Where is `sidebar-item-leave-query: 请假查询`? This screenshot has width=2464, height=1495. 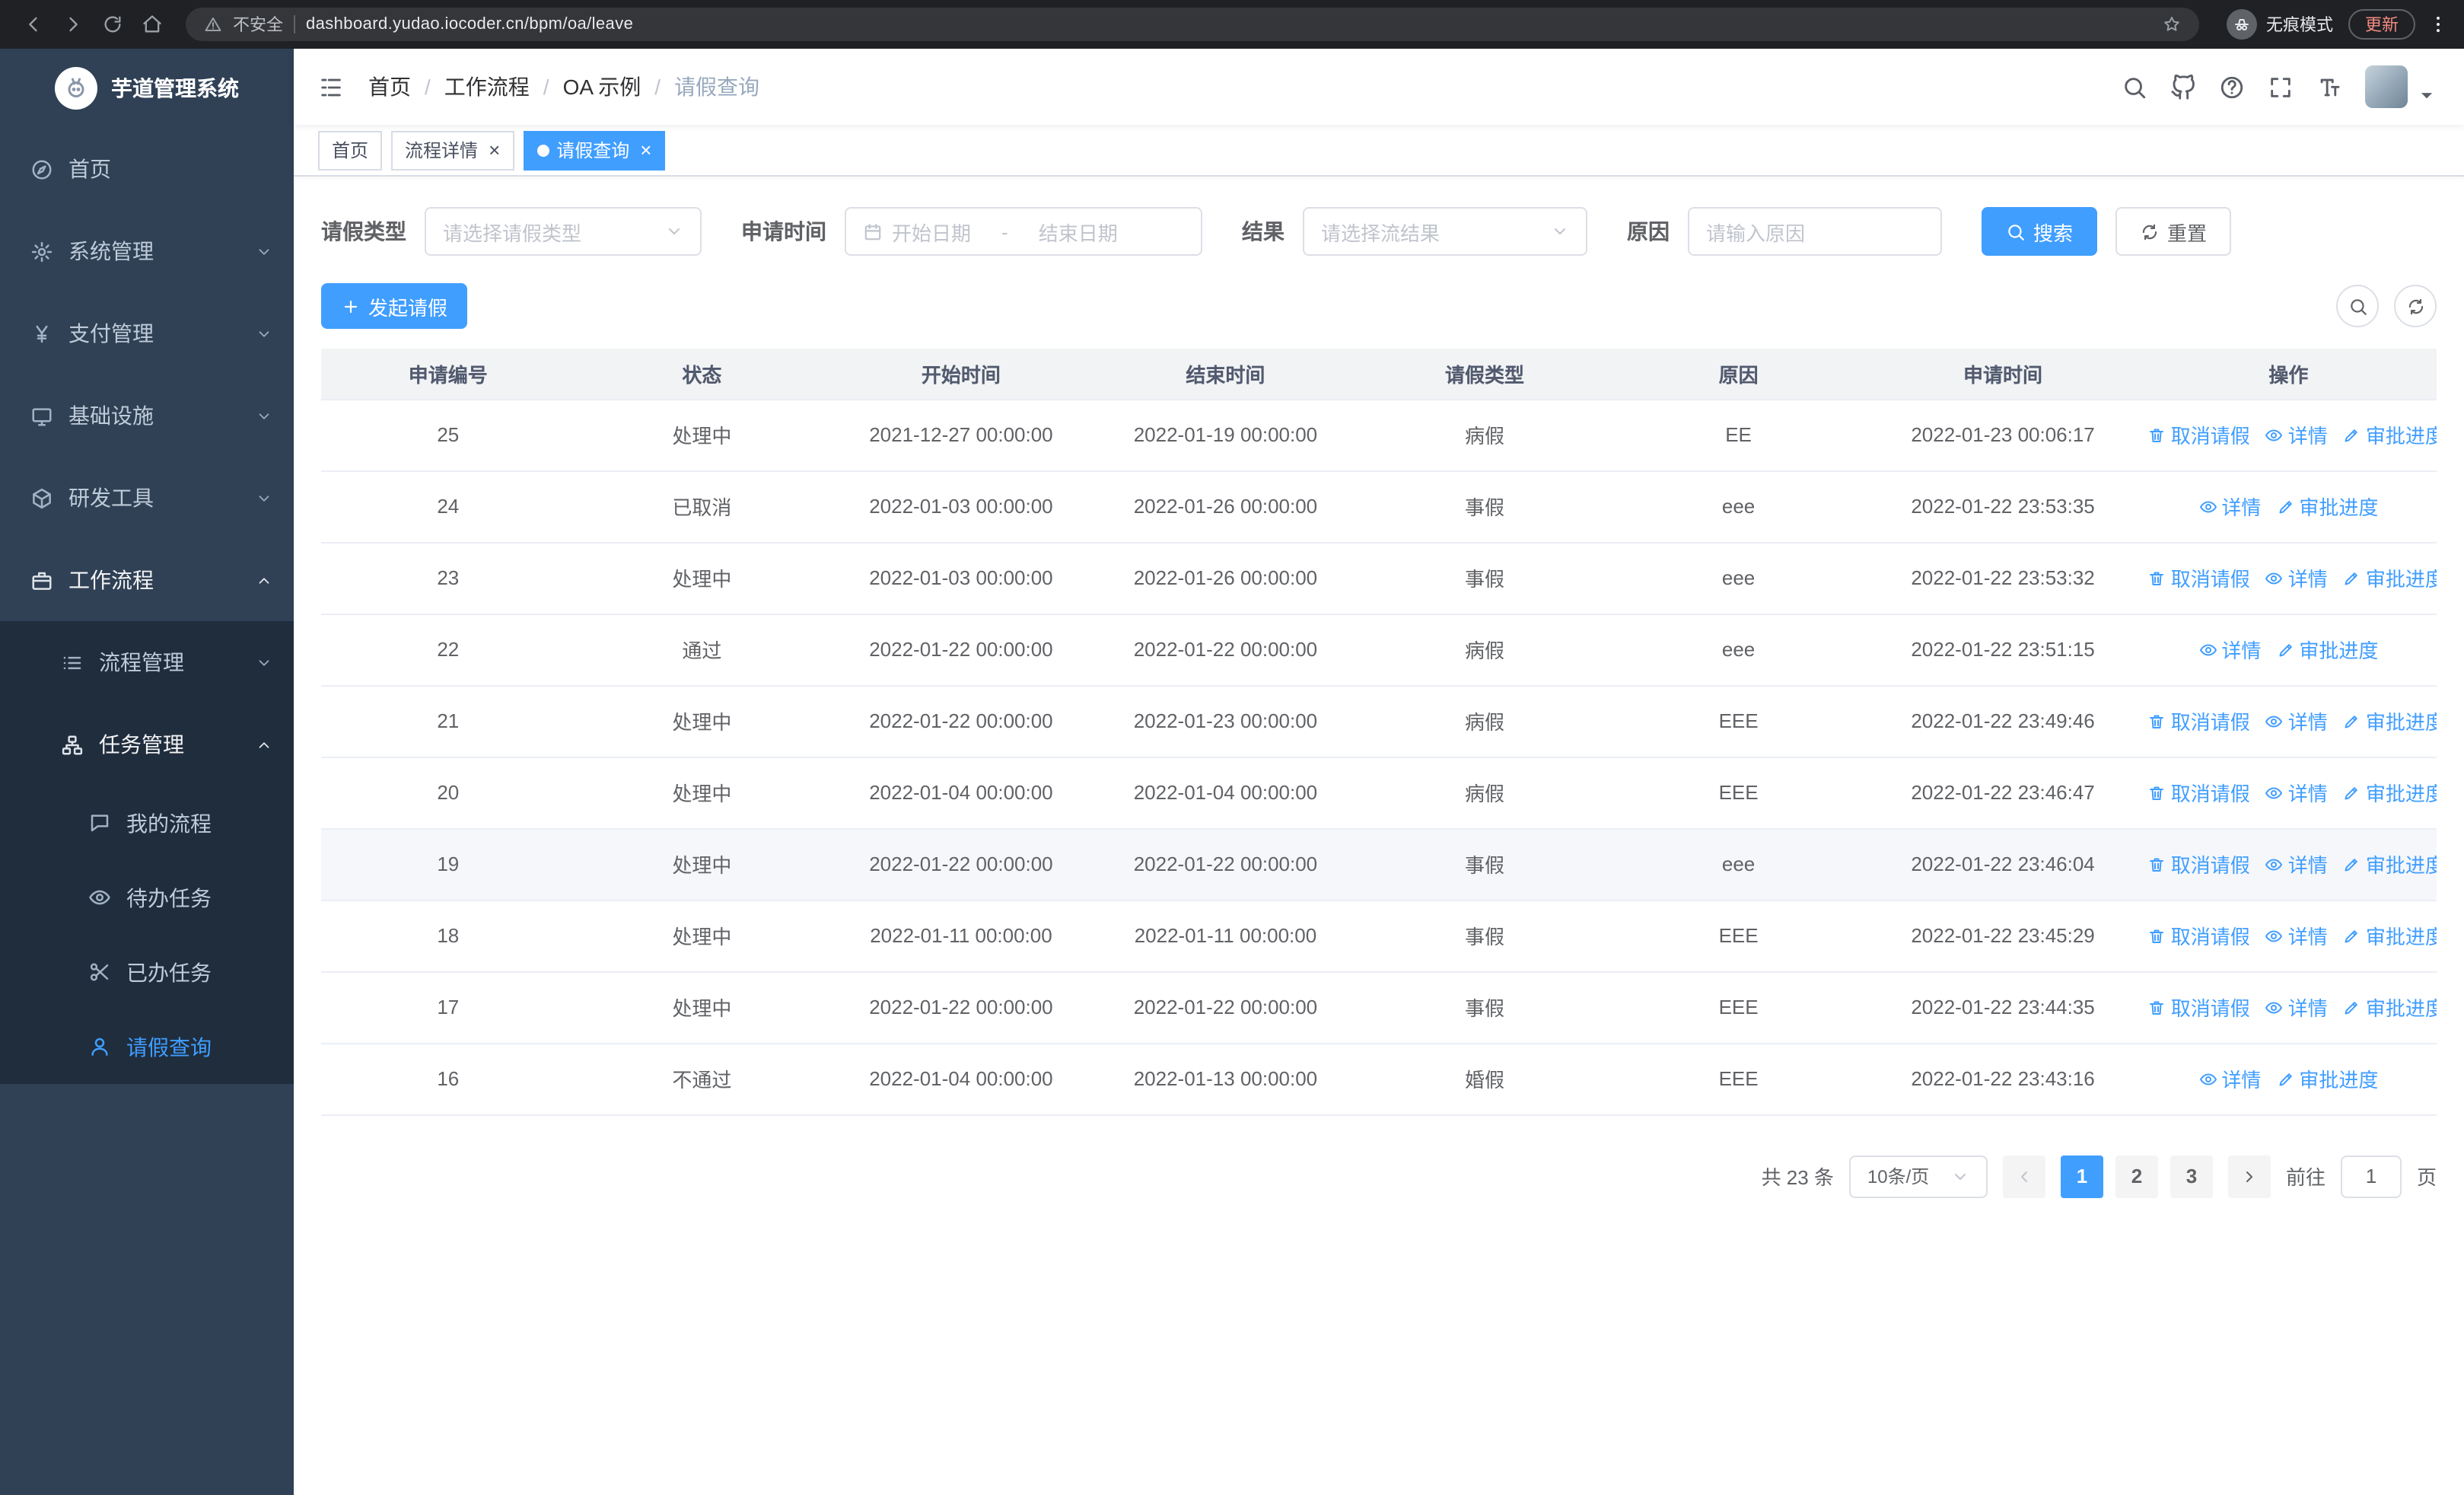 sidebar-item-leave-query: 请假查询 is located at coordinates (147, 1047).